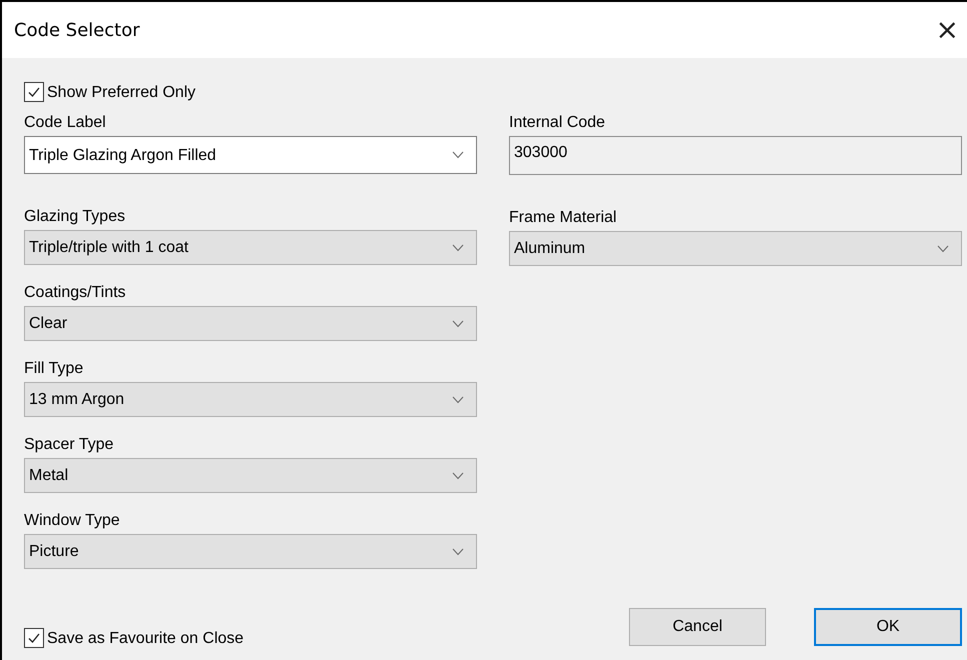 The image size is (967, 660). What do you see at coordinates (888, 627) in the screenshot?
I see `dialog-button: OK` at bounding box center [888, 627].